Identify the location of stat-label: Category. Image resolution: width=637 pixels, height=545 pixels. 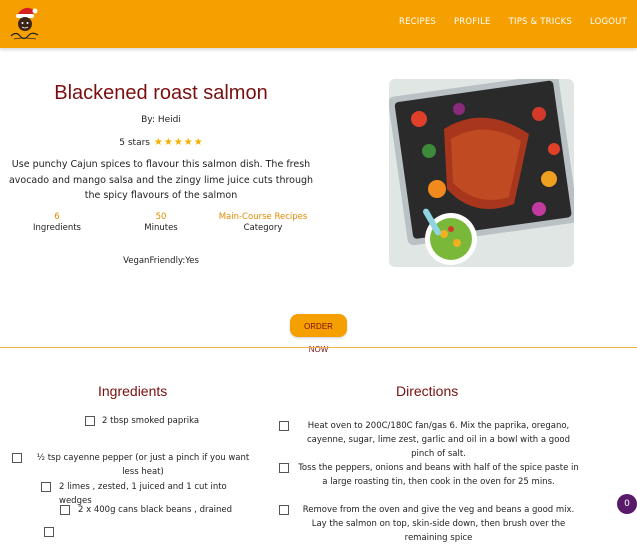
(263, 228).